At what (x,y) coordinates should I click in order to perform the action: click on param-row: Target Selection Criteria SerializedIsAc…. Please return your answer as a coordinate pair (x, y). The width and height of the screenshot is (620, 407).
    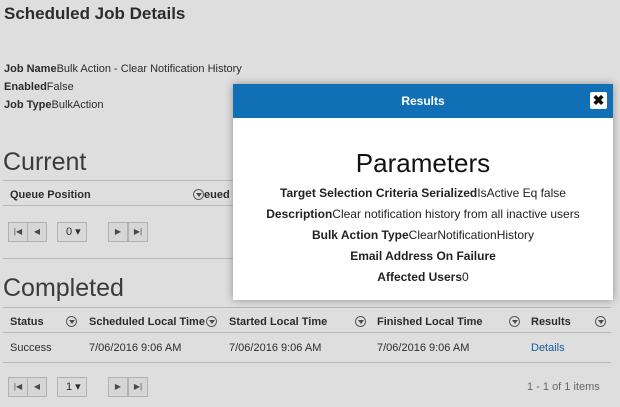
    Looking at the image, I should click on (423, 193).